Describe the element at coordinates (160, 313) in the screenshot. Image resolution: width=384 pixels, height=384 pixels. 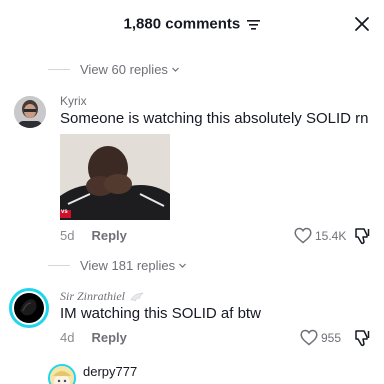
I see `comment-text: IM watching this SOLID af btw` at that location.